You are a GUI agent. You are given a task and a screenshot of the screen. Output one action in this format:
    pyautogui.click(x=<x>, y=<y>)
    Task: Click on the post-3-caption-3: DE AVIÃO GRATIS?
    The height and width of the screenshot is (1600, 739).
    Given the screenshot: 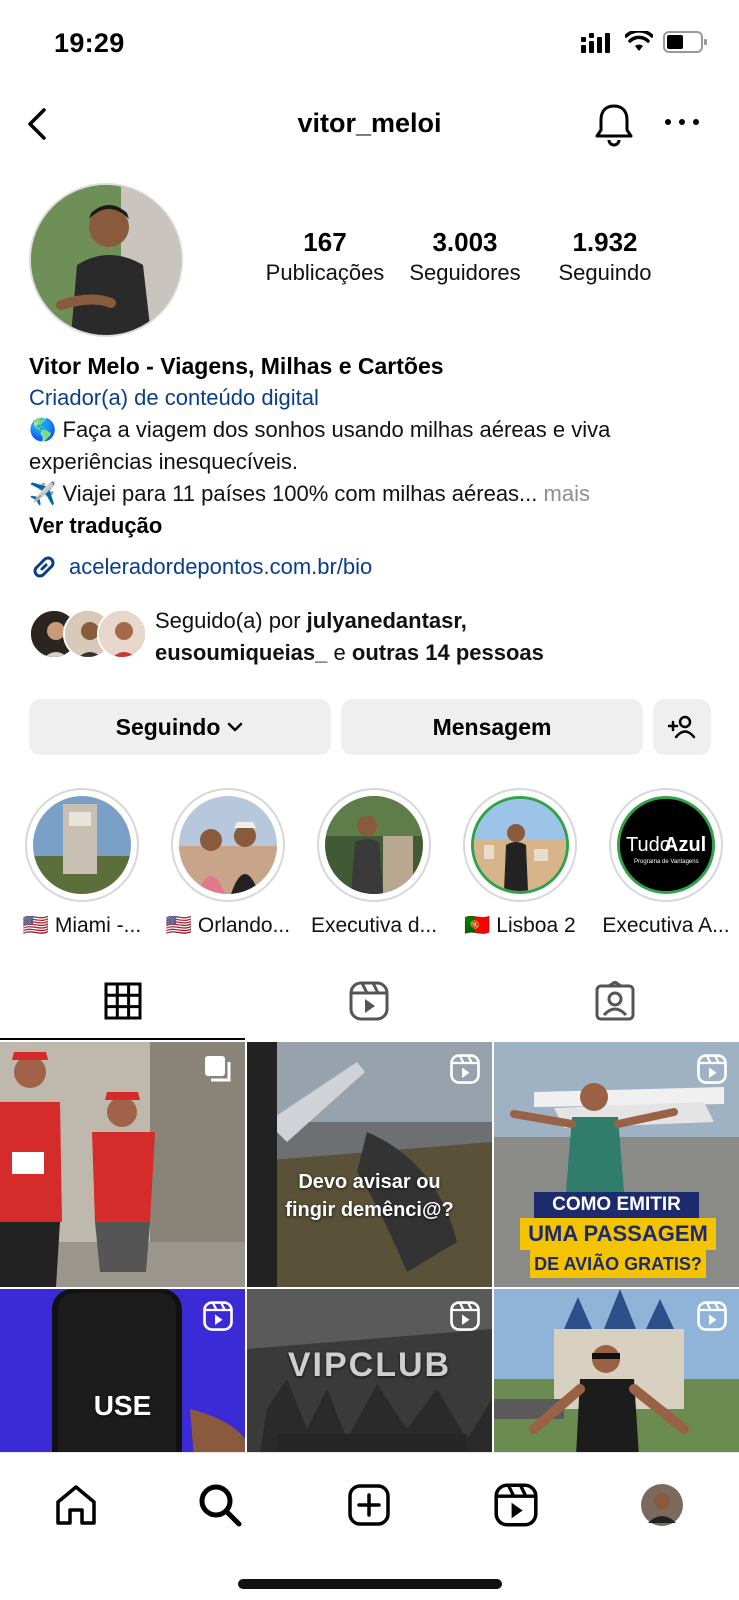 What is the action you would take?
    pyautogui.click(x=618, y=1264)
    